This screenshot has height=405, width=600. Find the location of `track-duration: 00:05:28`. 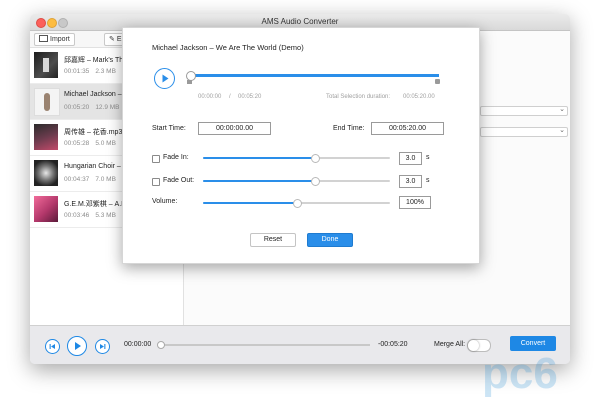

track-duration: 00:05:28 is located at coordinates (77, 143).